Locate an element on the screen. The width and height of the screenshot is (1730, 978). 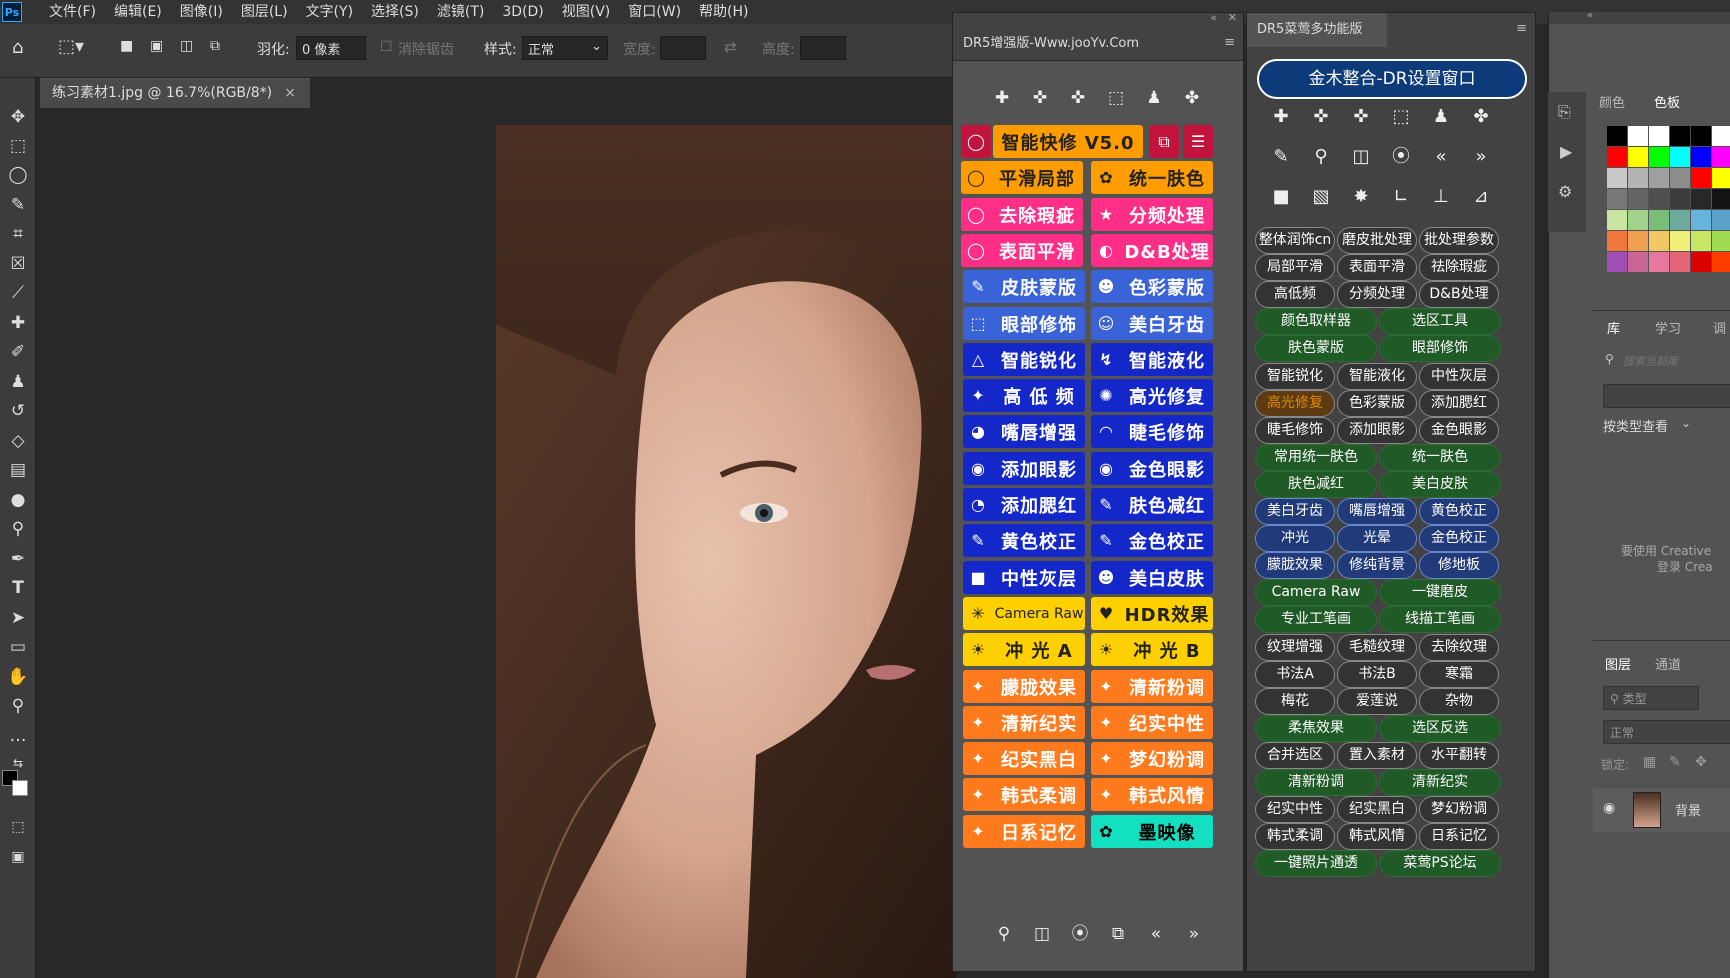
quick-mask-icon: ⬚ is located at coordinates (18, 827).